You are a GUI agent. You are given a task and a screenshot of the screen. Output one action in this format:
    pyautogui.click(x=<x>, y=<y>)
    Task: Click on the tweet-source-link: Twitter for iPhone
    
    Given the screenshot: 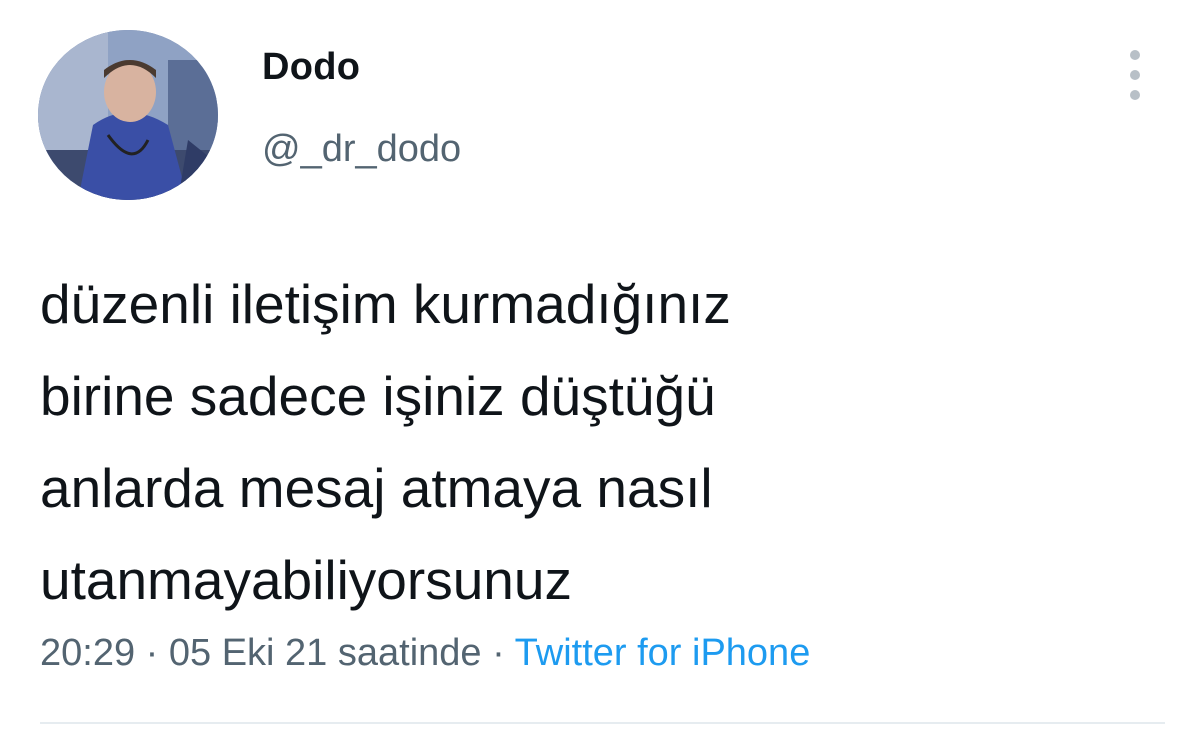 What is the action you would take?
    pyautogui.click(x=663, y=653)
    